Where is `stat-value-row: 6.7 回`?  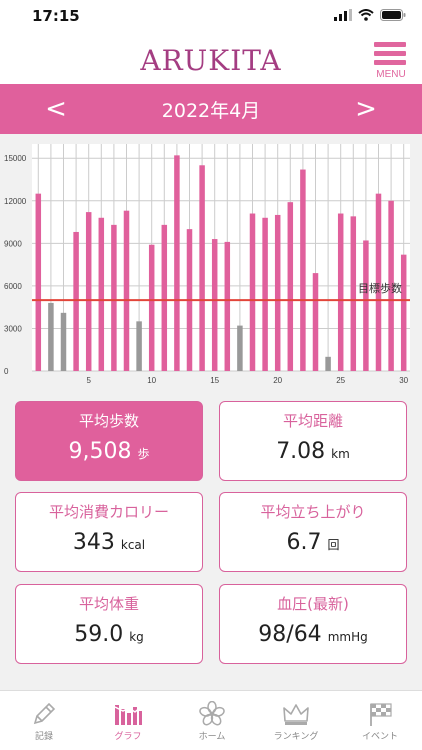 stat-value-row: 6.7 回 is located at coordinates (313, 542).